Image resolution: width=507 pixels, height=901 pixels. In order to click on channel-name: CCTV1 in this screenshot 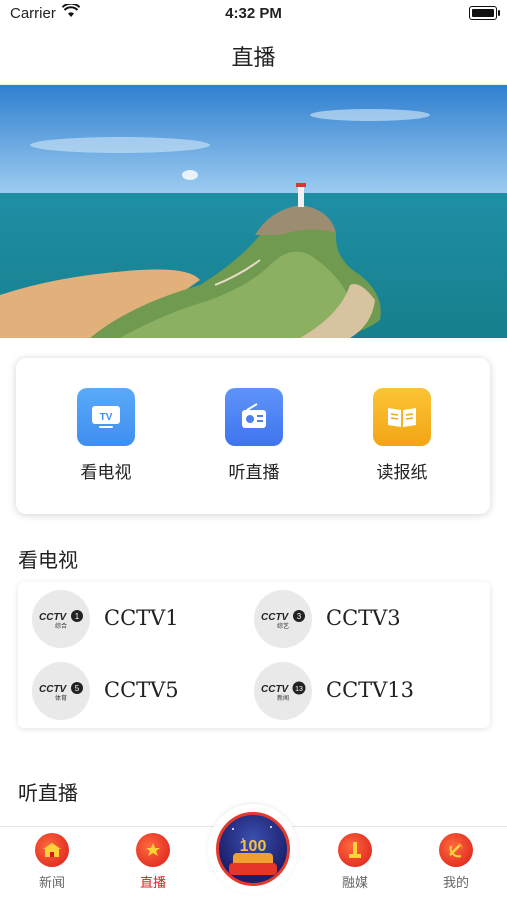, I will do `click(141, 618)`.